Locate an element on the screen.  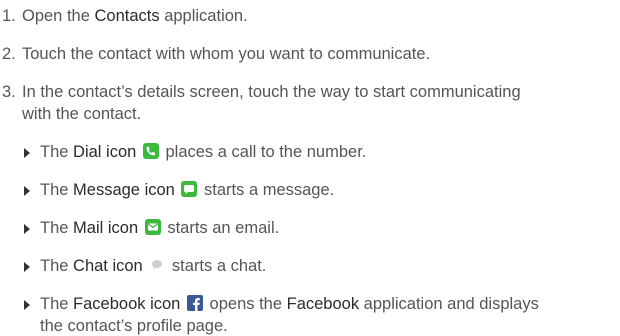
facebook-icon is located at coordinates (194, 303).